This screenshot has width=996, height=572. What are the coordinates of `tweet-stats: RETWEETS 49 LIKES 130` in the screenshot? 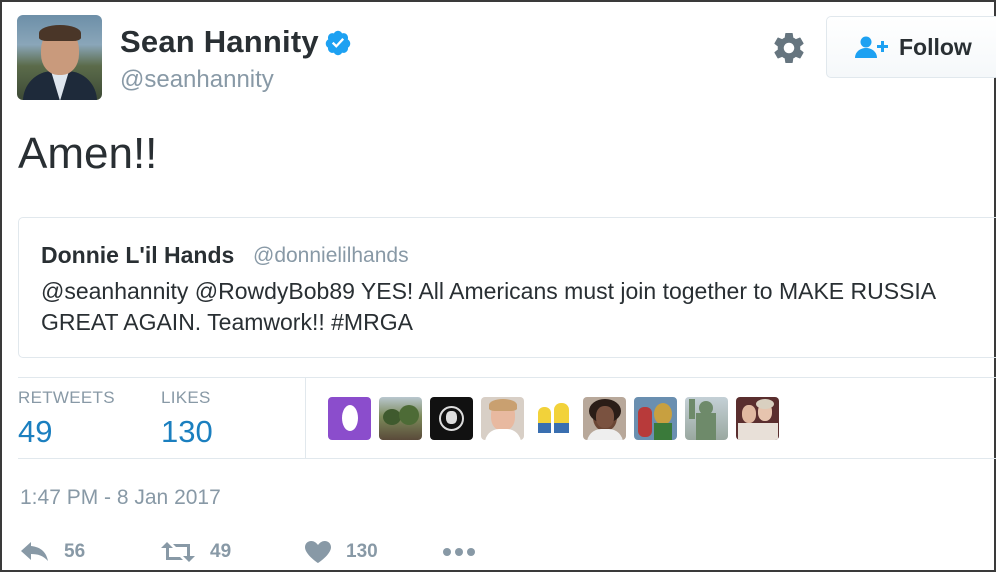 It's located at (507, 418).